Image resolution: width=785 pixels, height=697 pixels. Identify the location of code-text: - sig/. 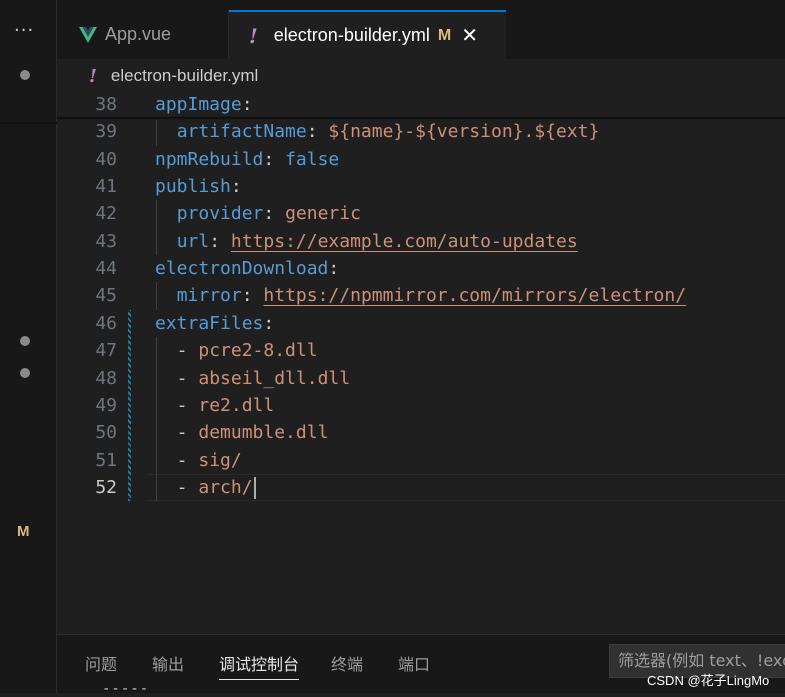
(198, 460).